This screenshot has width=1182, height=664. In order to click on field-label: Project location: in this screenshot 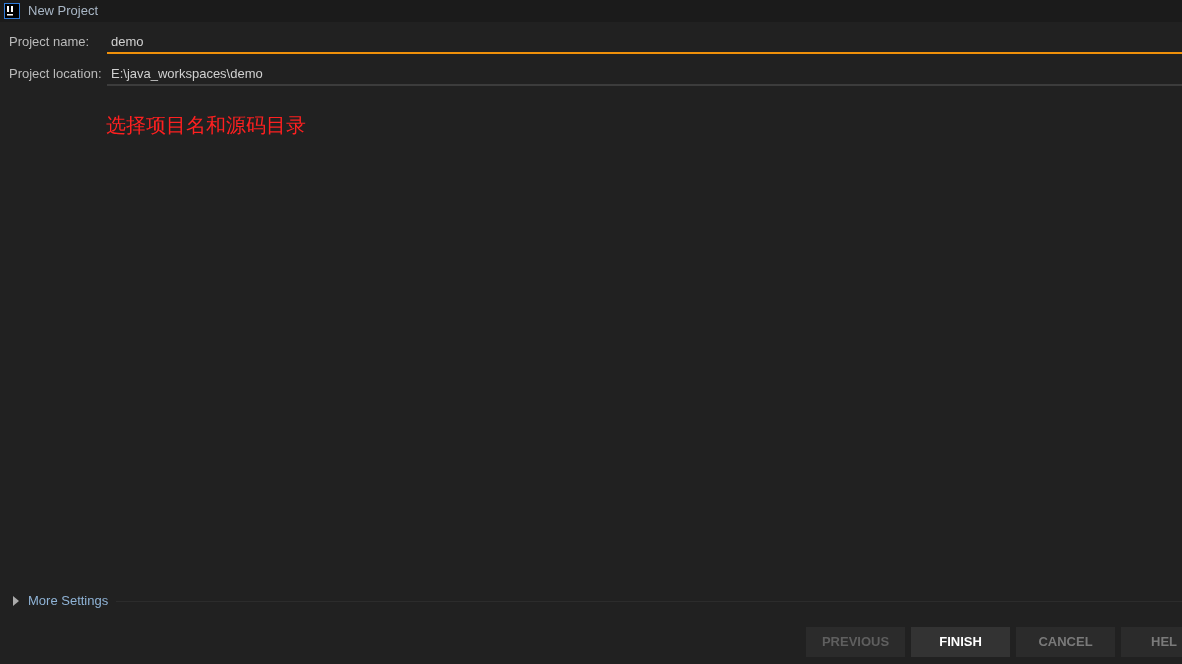, I will do `click(55, 74)`.